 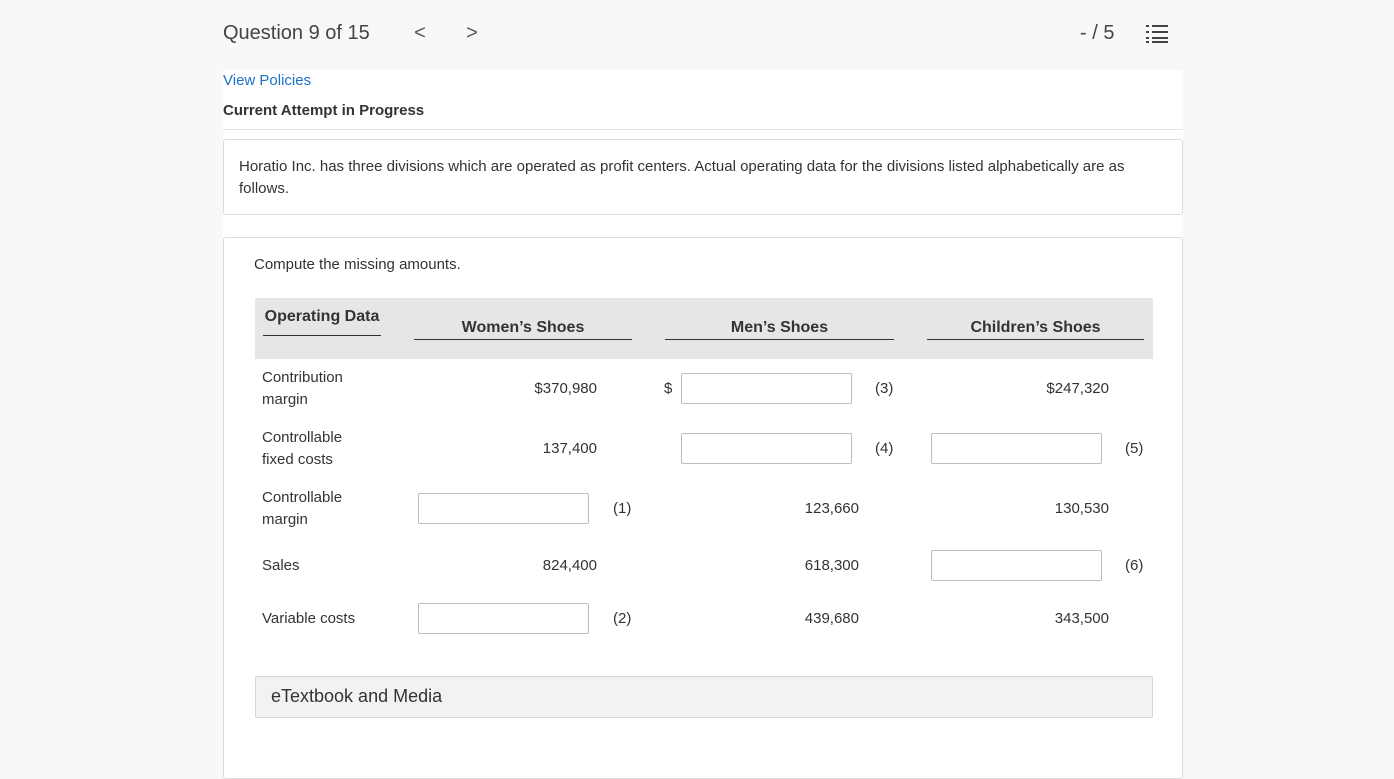 What do you see at coordinates (831, 565) in the screenshot?
I see `mens-sales: 618,300` at bounding box center [831, 565].